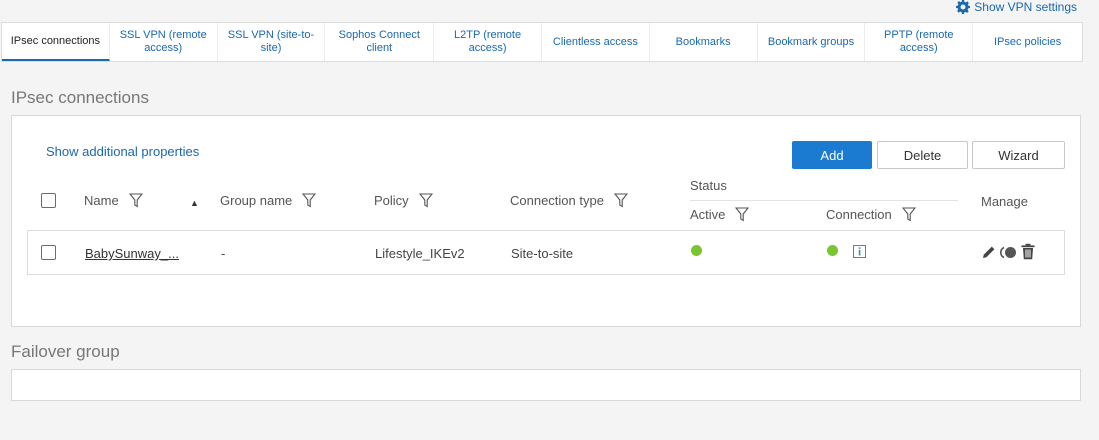 The height and width of the screenshot is (440, 1099). I want to click on column-manage-label: Manage, so click(1004, 201).